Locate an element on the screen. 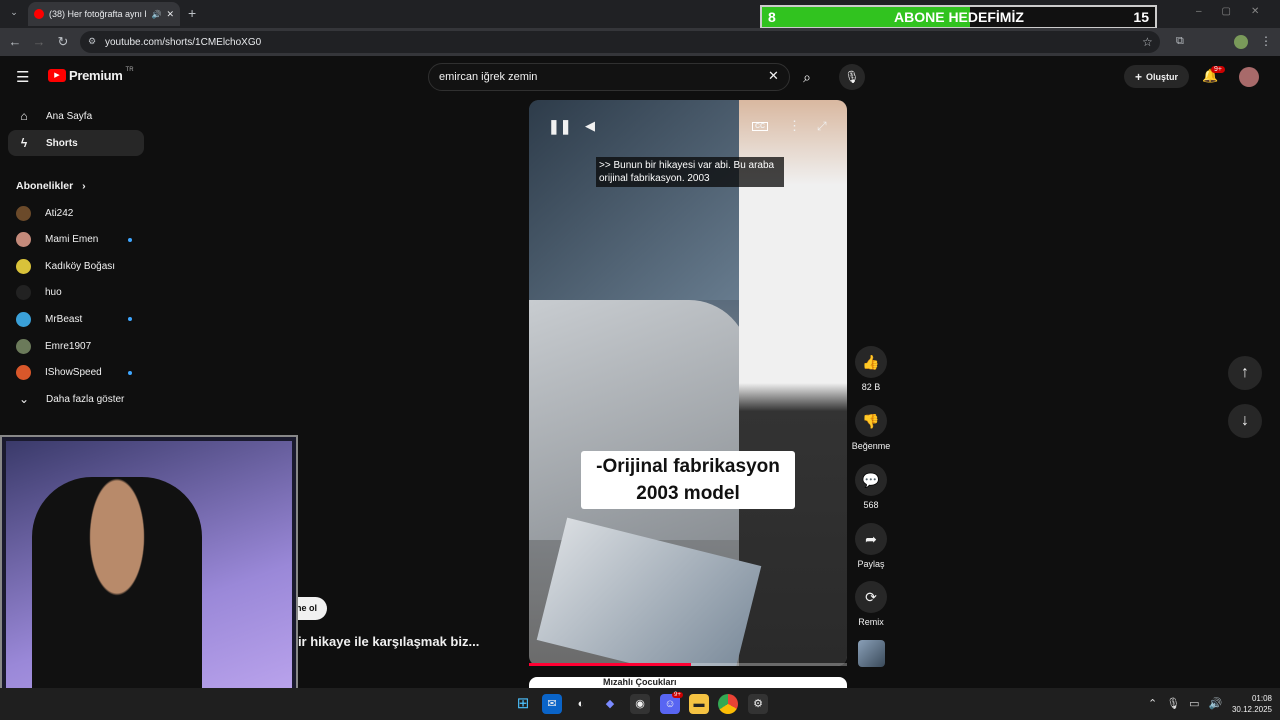  address-bar: youtube.com/shorts/1CMElchoXG0 is located at coordinates (620, 42).